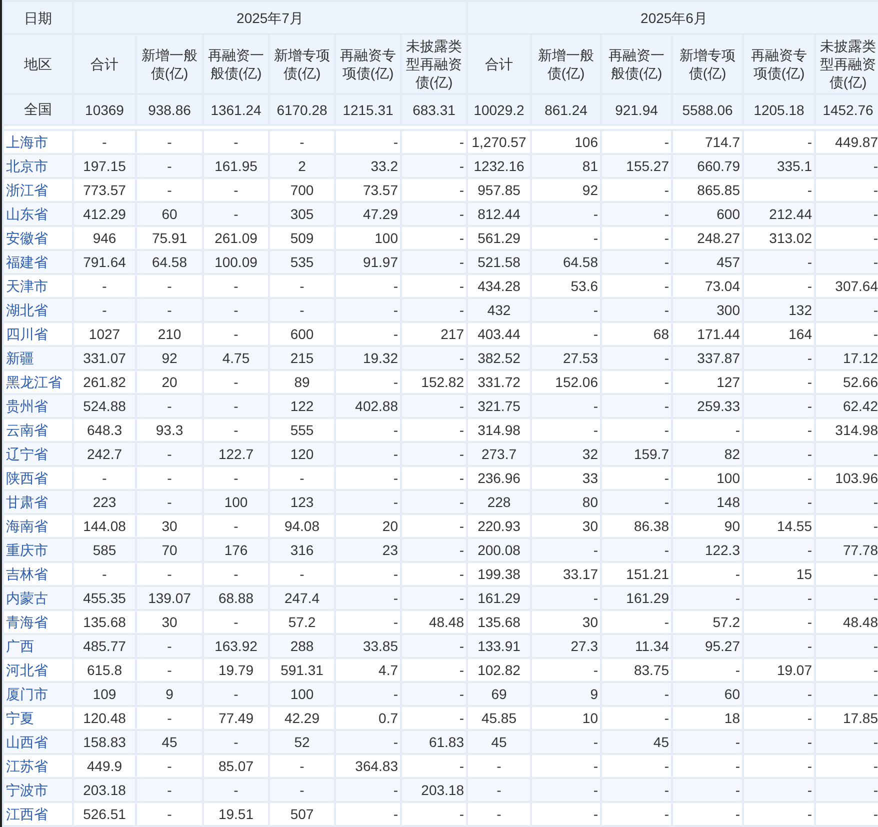 The image size is (878, 827). I want to click on table-cell: 1205.18, so click(779, 109).